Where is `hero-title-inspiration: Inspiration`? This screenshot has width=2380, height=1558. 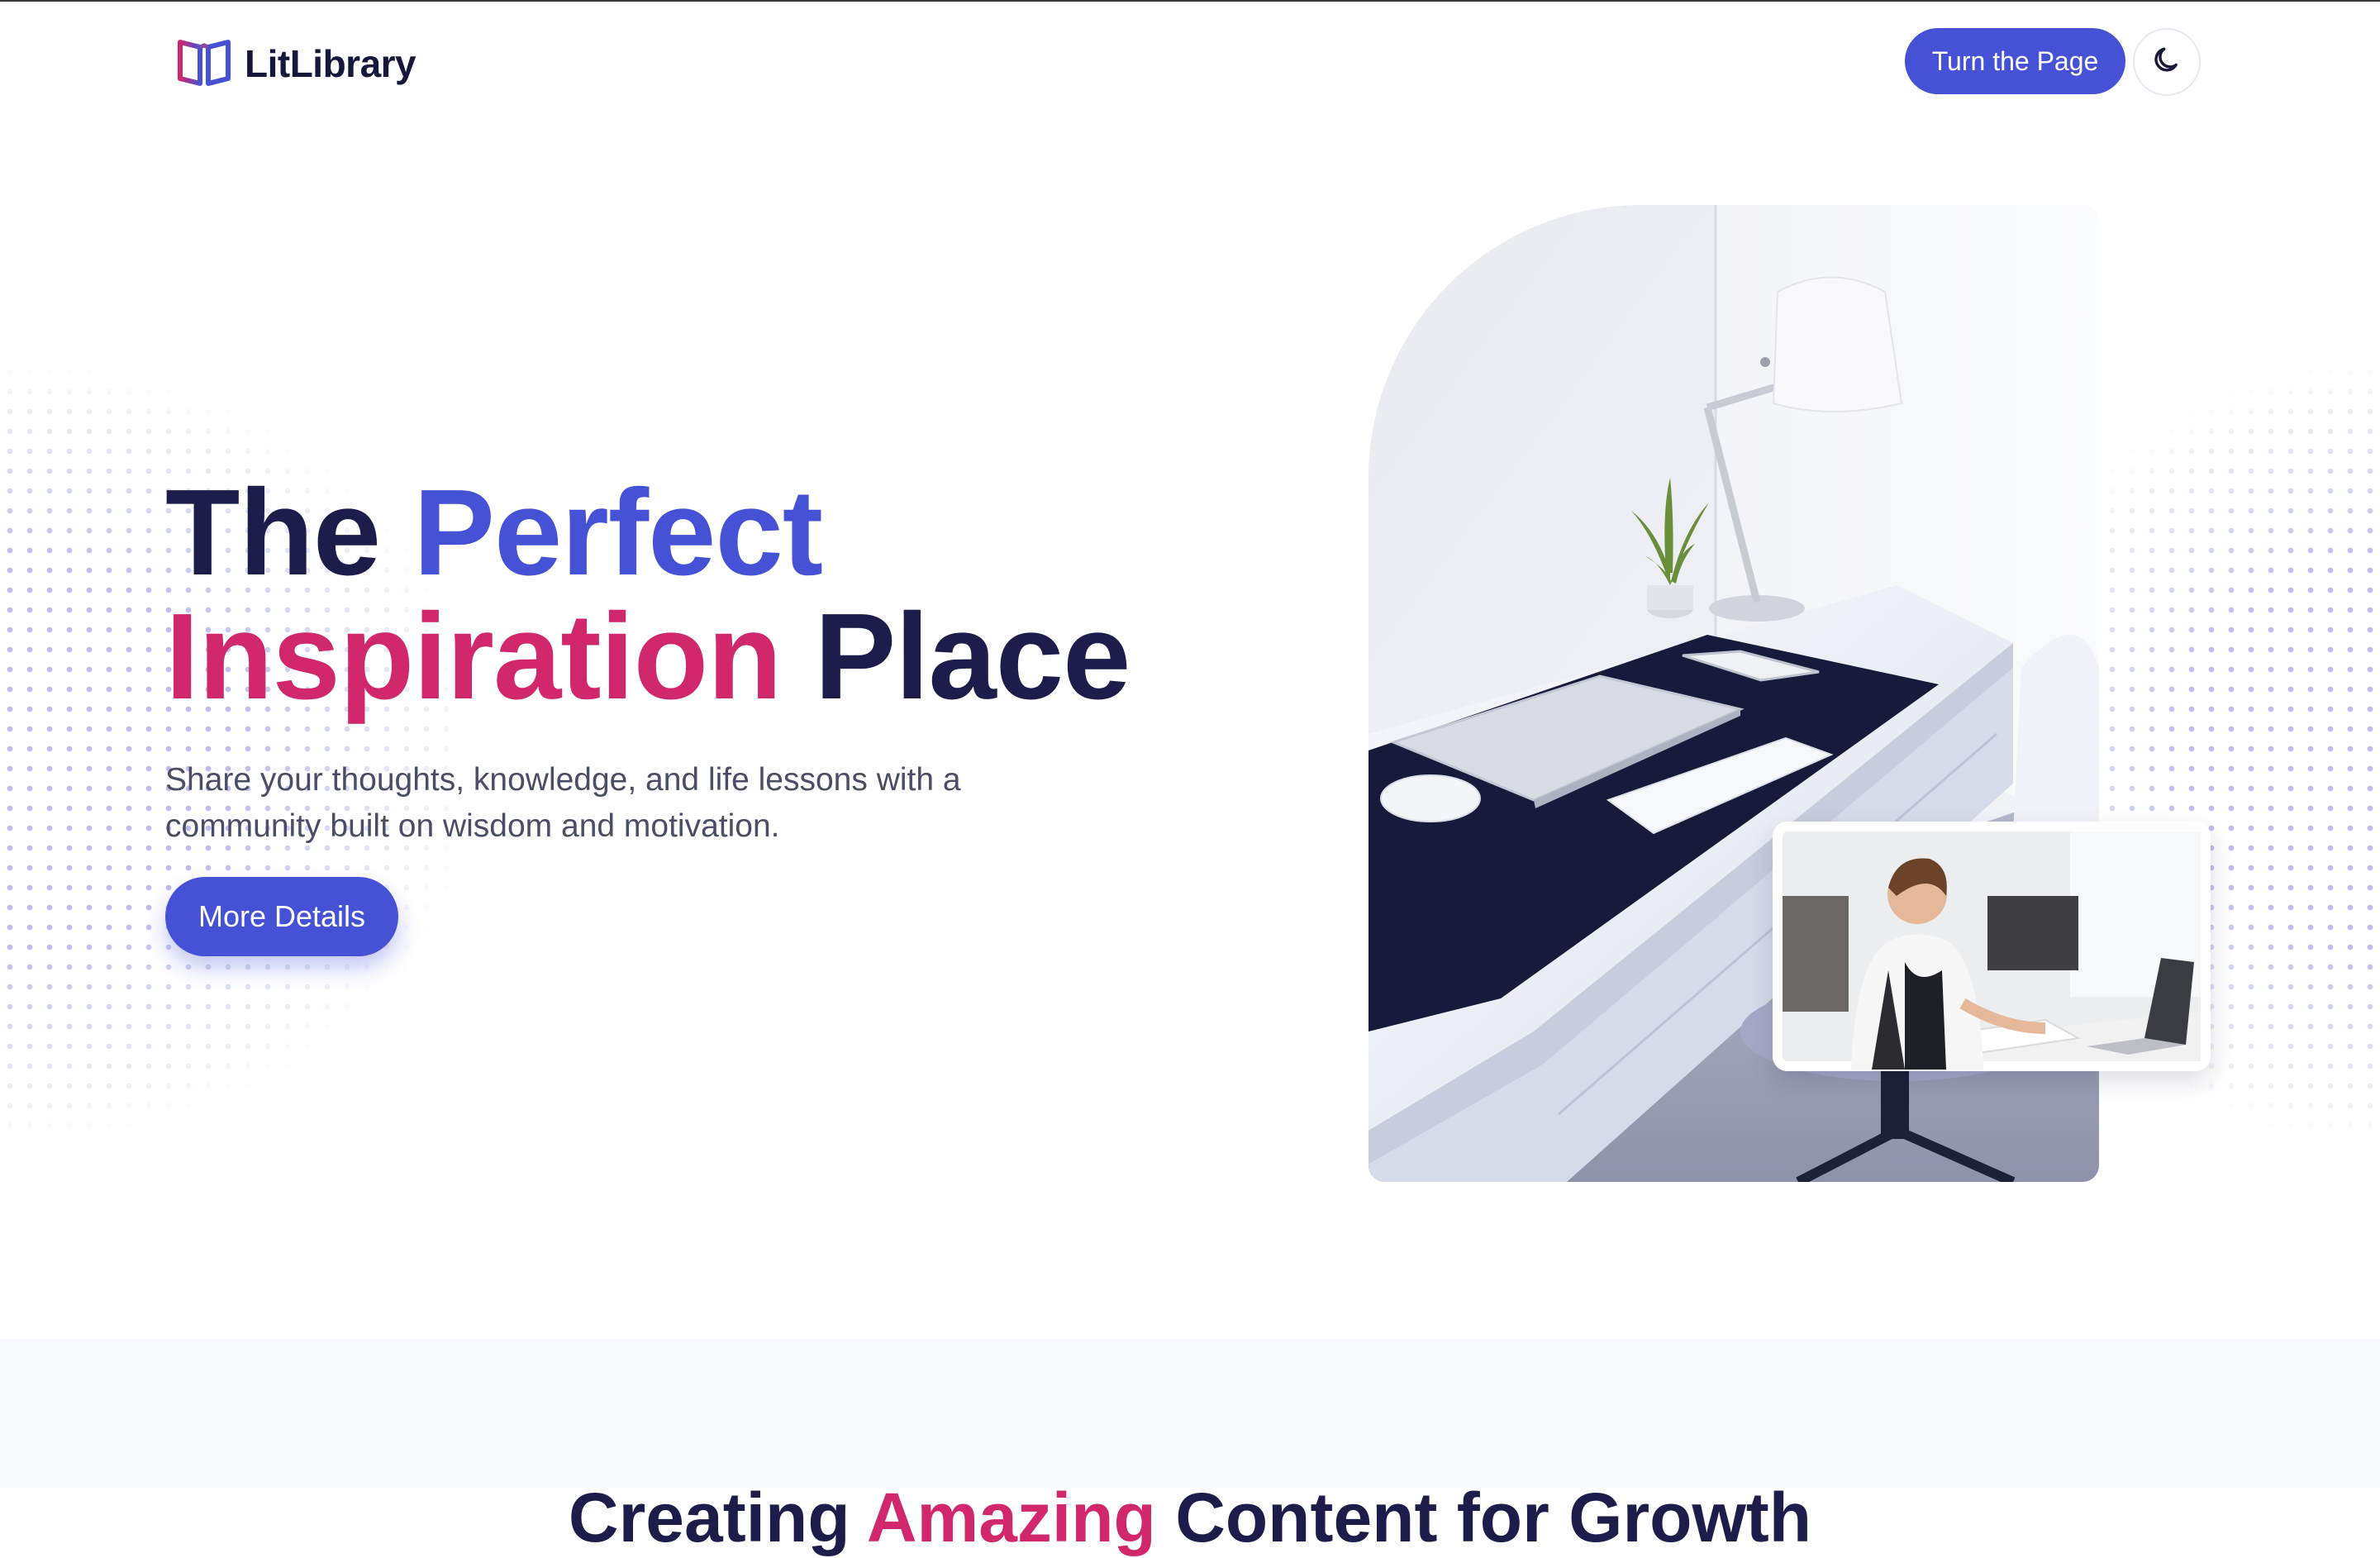 hero-title-inspiration: Inspiration is located at coordinates (473, 656).